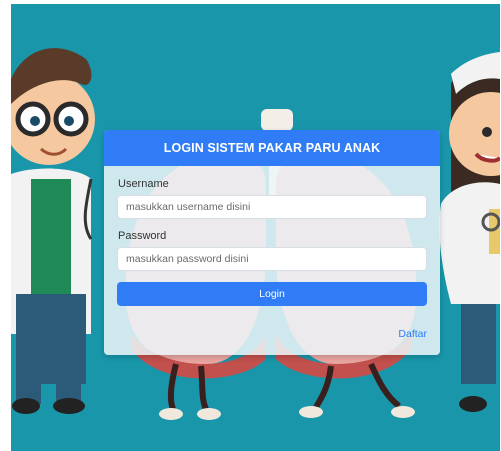 Image resolution: width=501 pixels, height=451 pixels. I want to click on login-button: Login, so click(272, 294).